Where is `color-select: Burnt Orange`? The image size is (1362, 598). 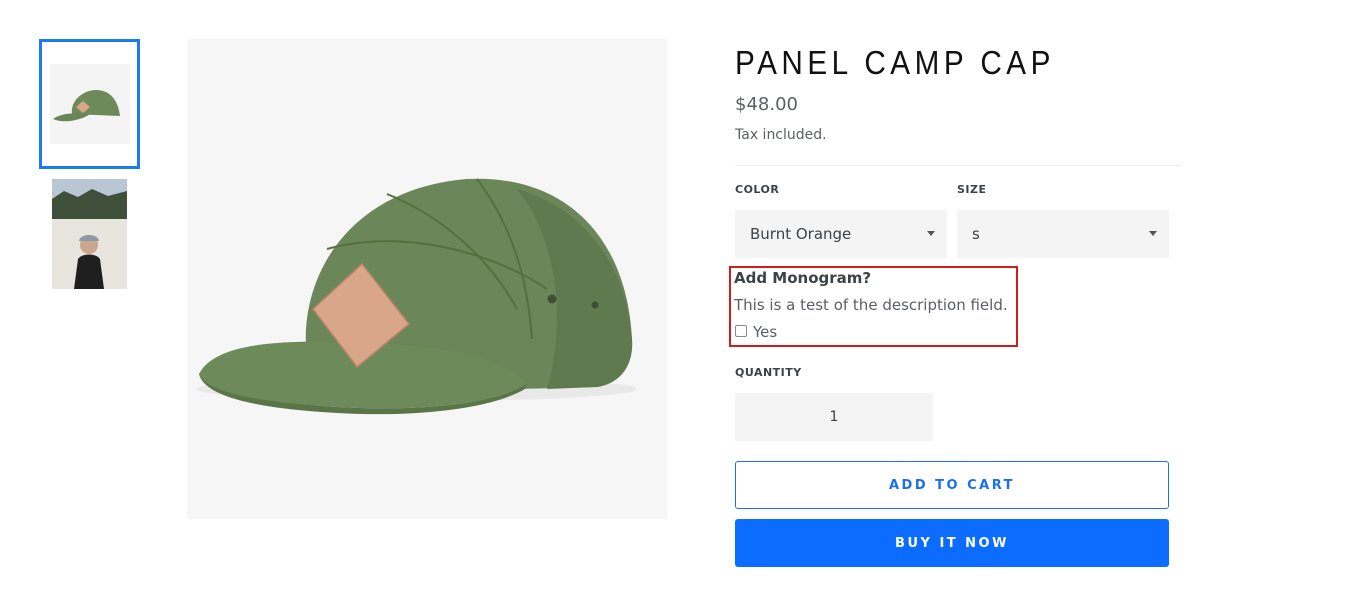 color-select: Burnt Orange is located at coordinates (841, 234).